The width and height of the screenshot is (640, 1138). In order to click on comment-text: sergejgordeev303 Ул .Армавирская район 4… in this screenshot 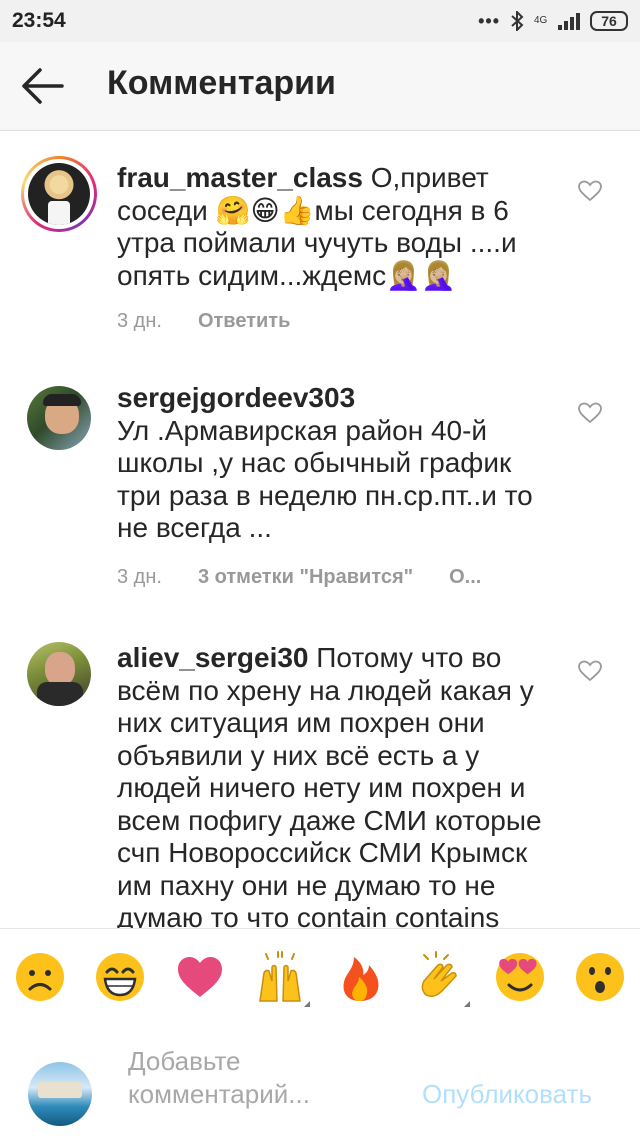, I will do `click(339, 463)`.